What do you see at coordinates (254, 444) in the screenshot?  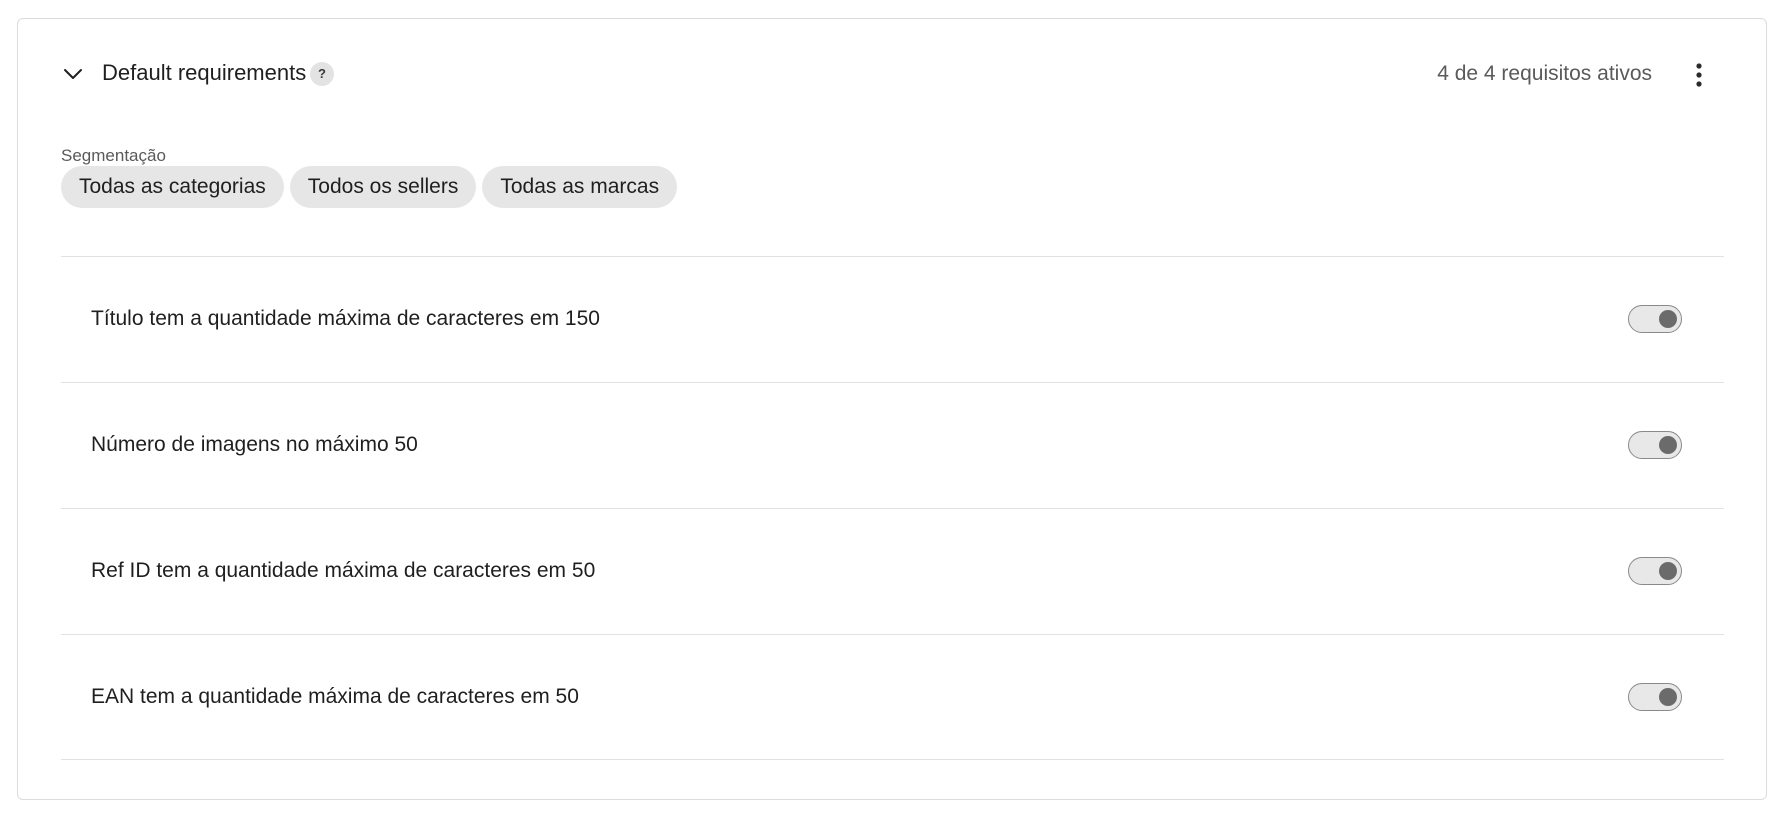 I see `requirement-label: Número de imagens no máximo 50` at bounding box center [254, 444].